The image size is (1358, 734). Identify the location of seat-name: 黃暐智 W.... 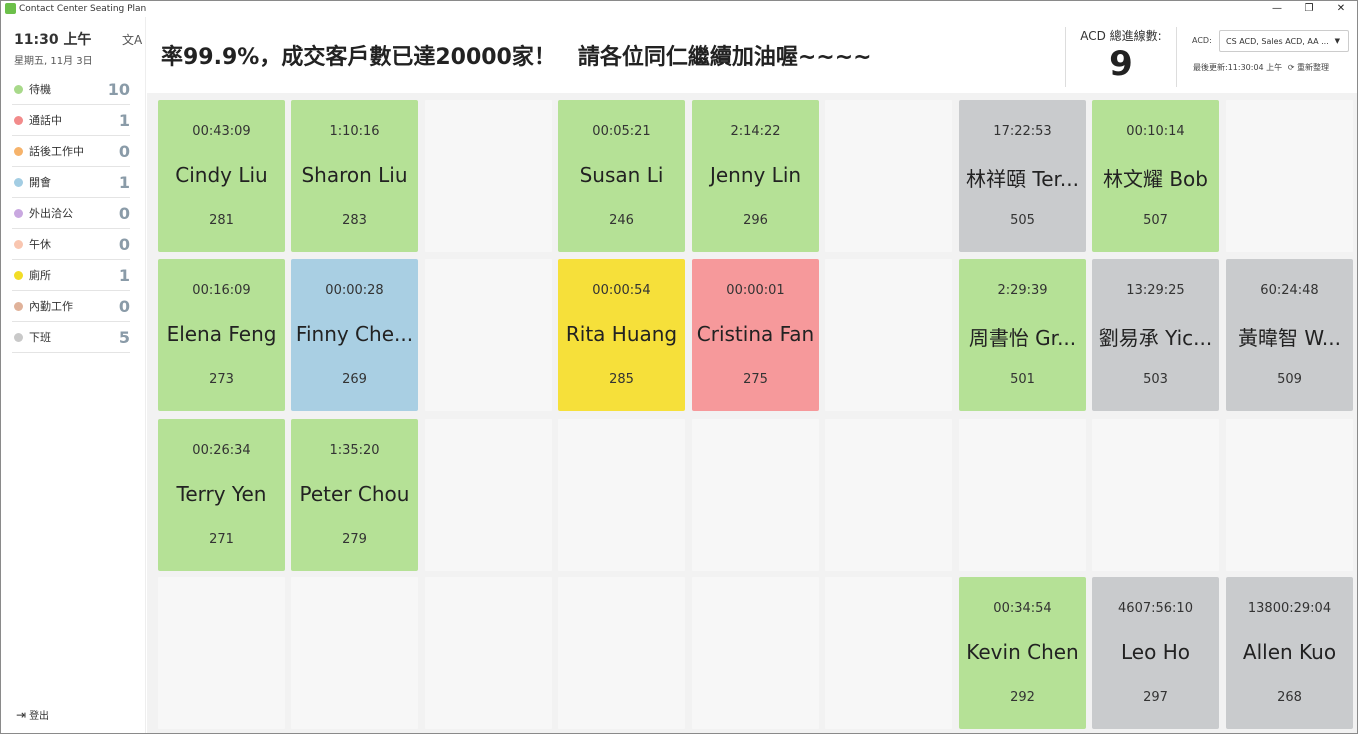
(1289, 338).